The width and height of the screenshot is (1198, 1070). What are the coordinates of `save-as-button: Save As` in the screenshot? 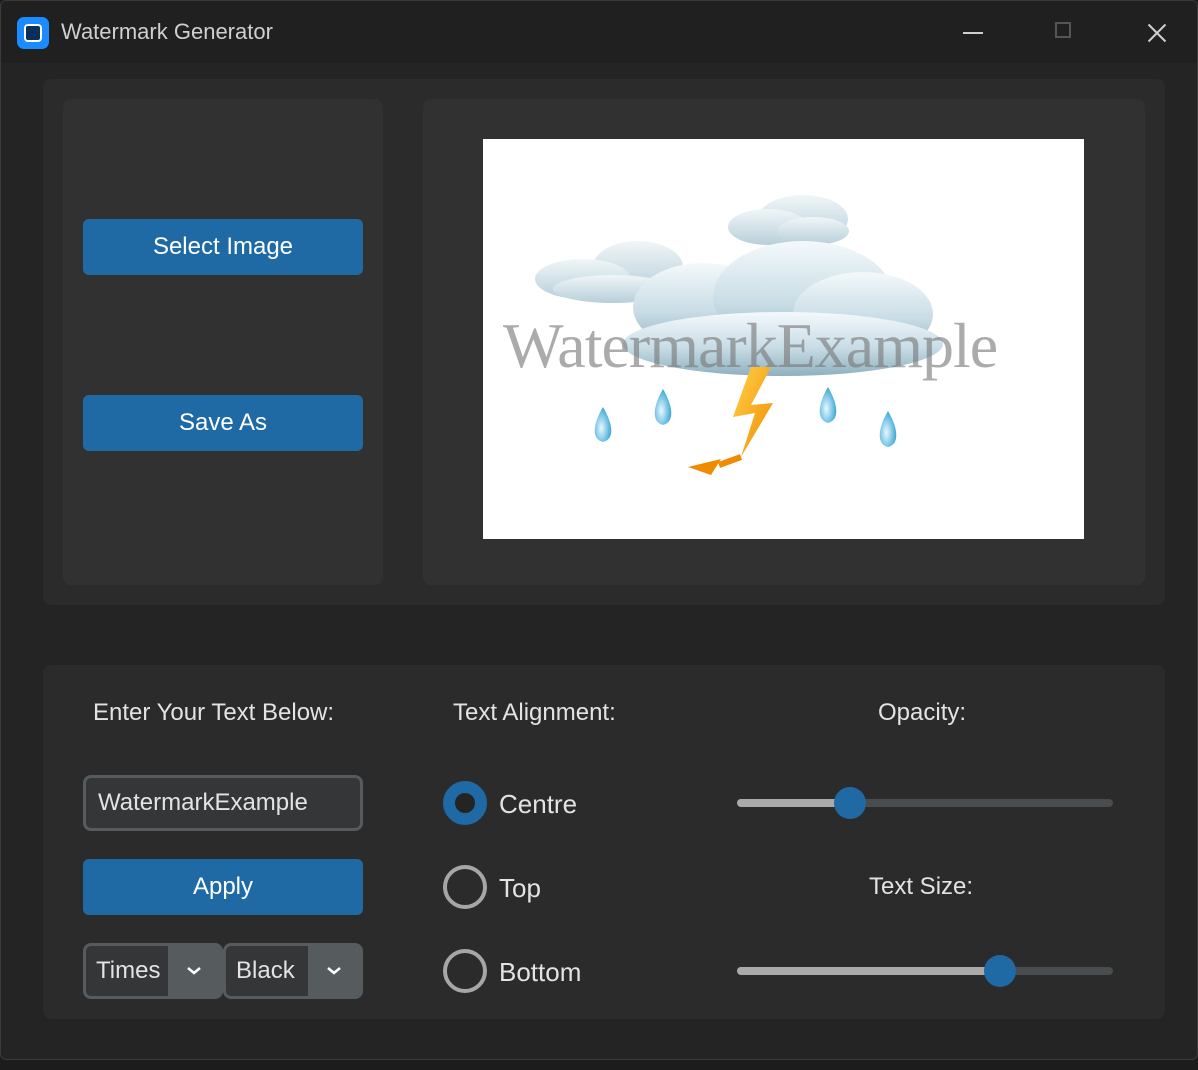 It's located at (223, 423).